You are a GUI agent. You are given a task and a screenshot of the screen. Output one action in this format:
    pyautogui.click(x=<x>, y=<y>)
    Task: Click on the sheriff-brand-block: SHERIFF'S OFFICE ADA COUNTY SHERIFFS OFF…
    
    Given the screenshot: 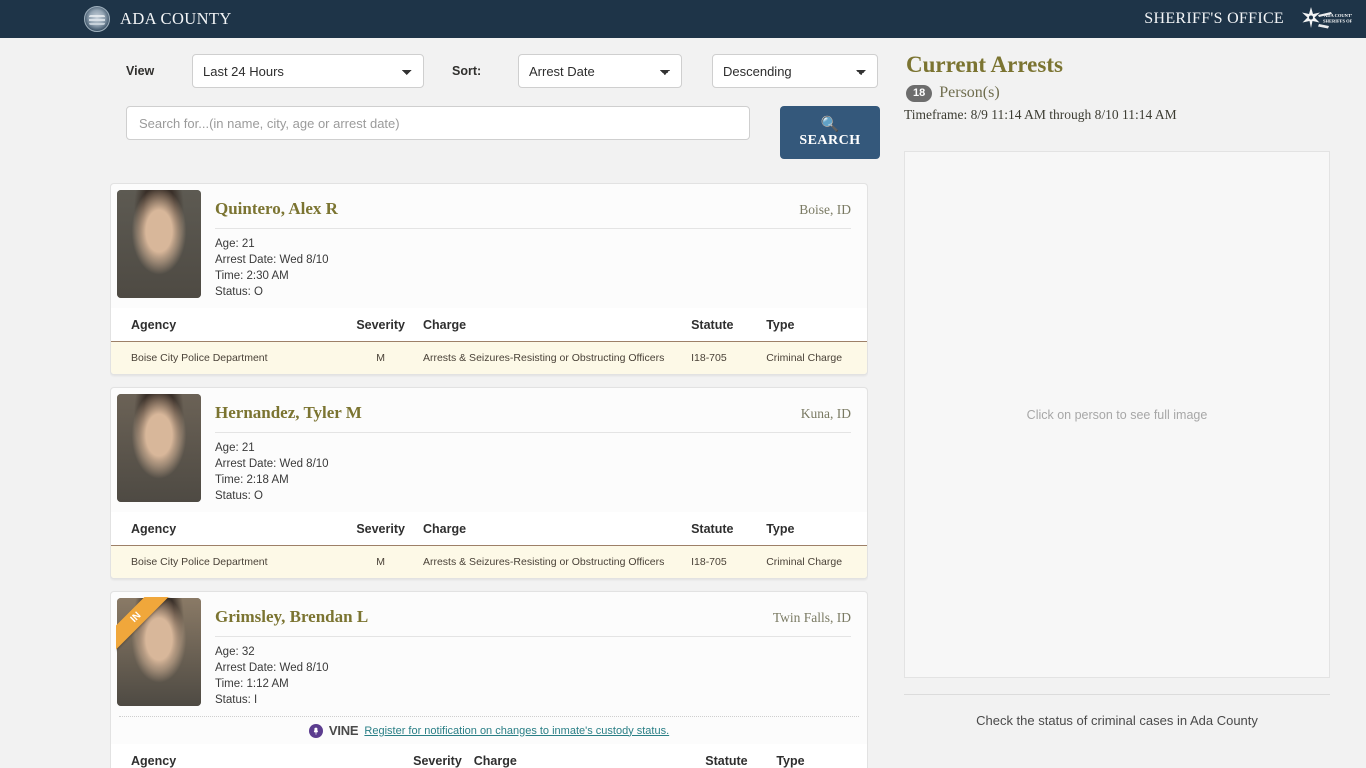 What is the action you would take?
    pyautogui.click(x=1248, y=19)
    